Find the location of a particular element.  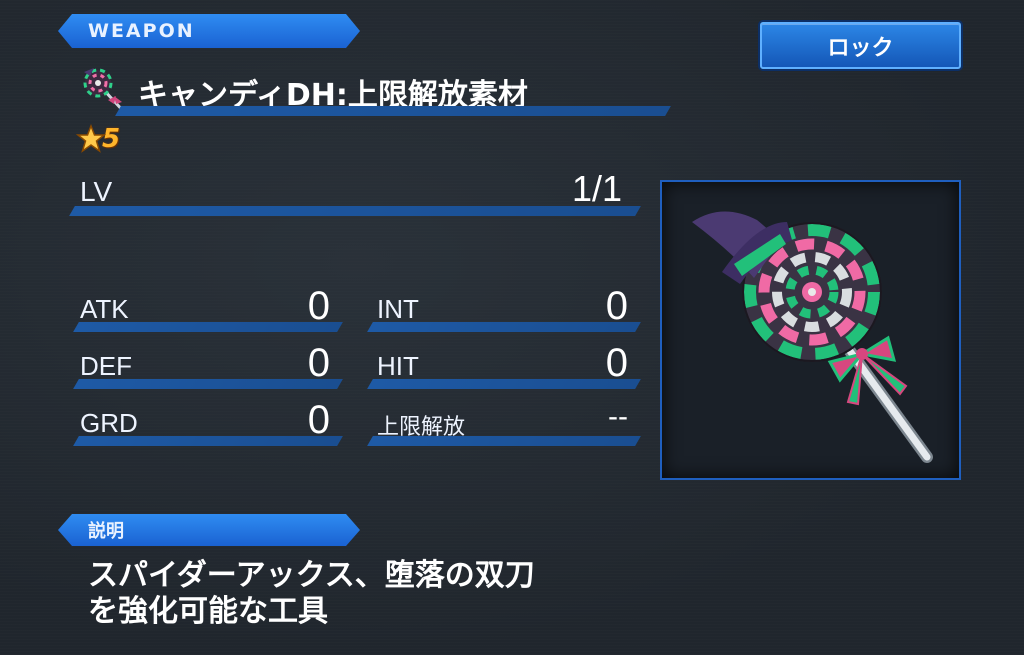

lock-button: ロック is located at coordinates (860, 45).